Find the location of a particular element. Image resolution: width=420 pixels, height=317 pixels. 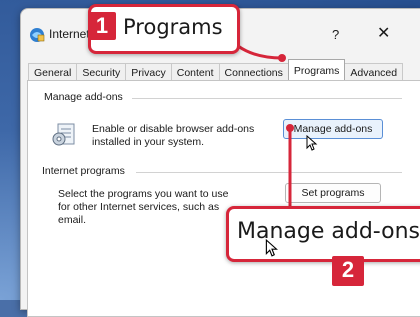

step1-badge: 1 is located at coordinates (102, 26).